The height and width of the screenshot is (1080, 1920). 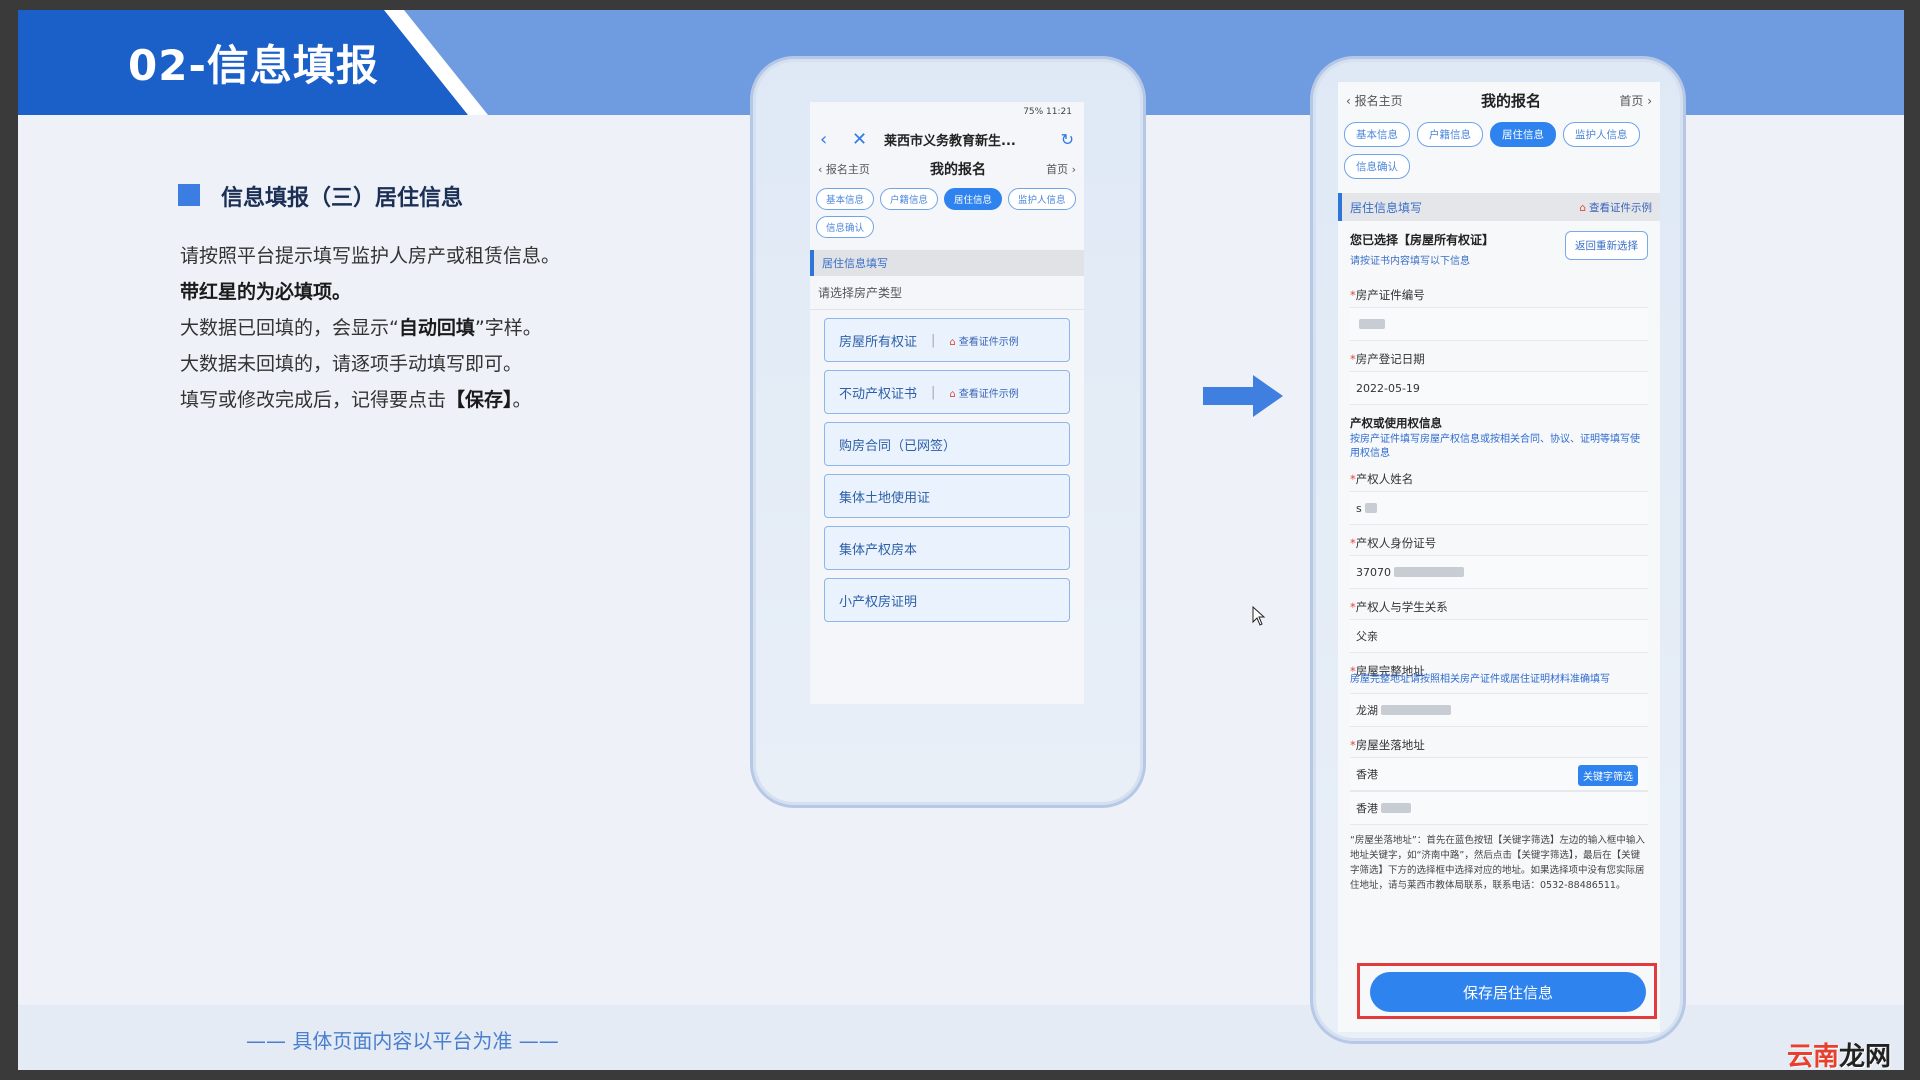 I want to click on location-select: 香港, so click(x=1499, y=808).